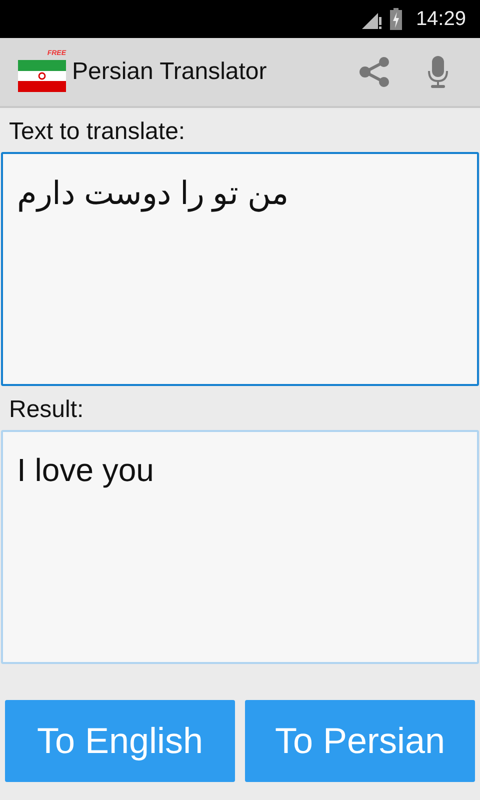 The width and height of the screenshot is (480, 800). What do you see at coordinates (375, 72) in the screenshot?
I see `share-icon` at bounding box center [375, 72].